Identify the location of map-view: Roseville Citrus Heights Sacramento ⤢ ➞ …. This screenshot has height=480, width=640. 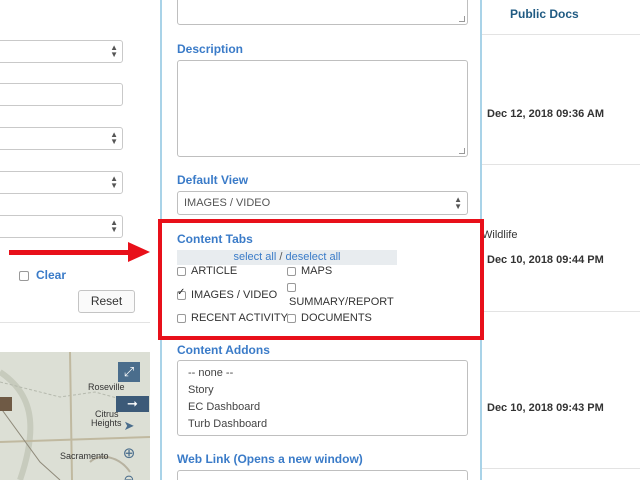
(75, 416).